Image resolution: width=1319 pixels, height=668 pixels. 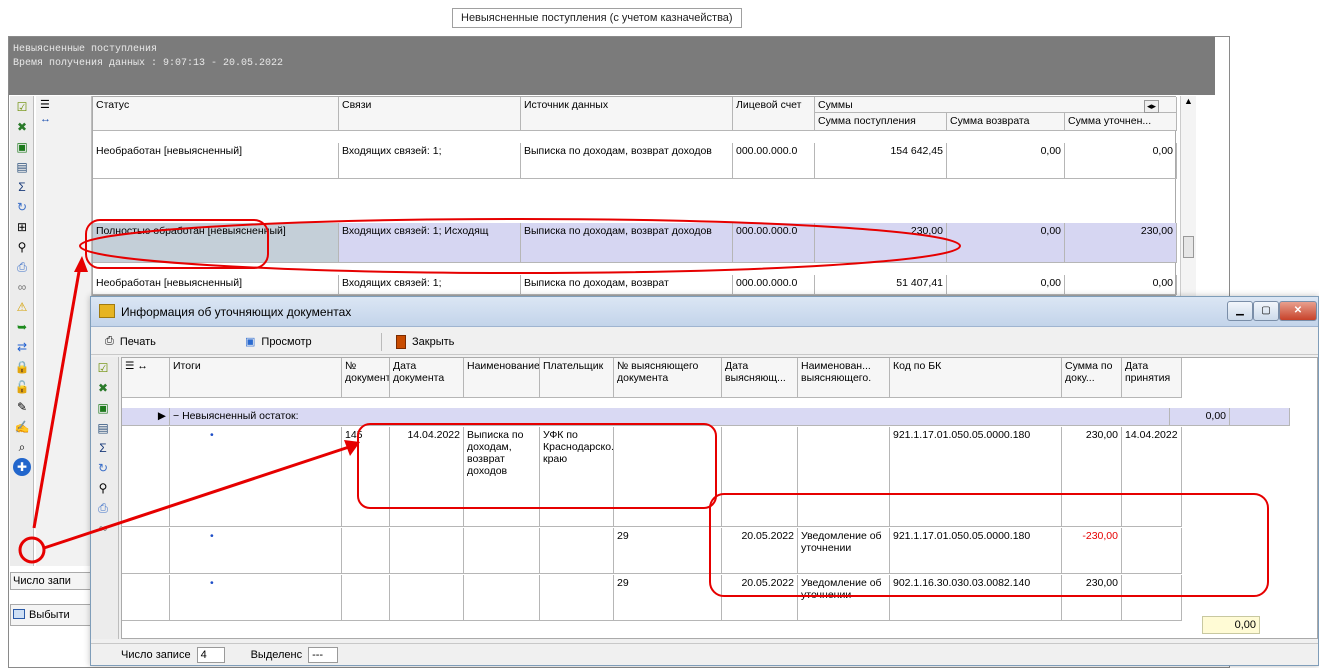 What do you see at coordinates (627, 284) in the screenshot?
I see `cell-source: Выписка по доходам, возврат` at bounding box center [627, 284].